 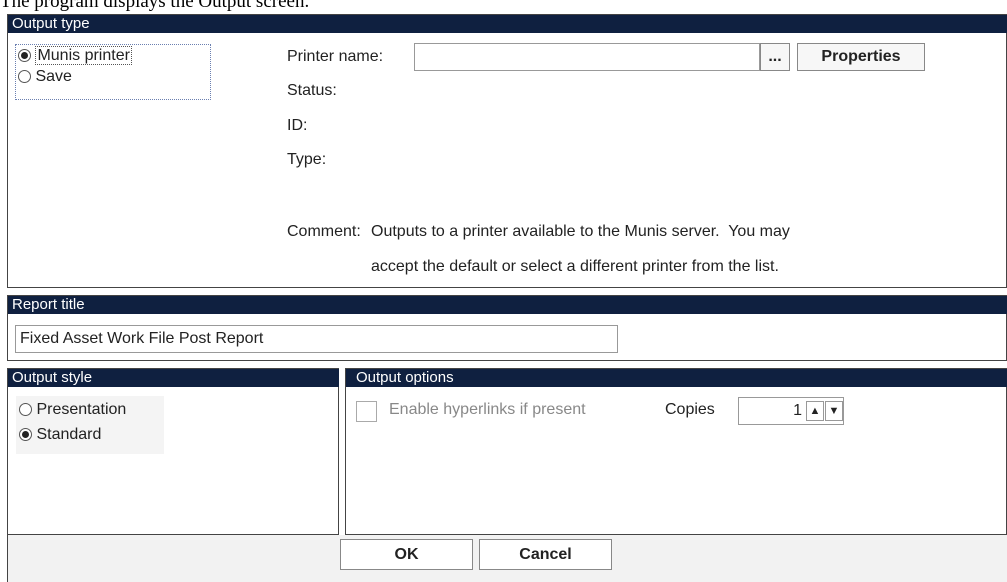 I want to click on type-label: Type:, so click(x=307, y=159).